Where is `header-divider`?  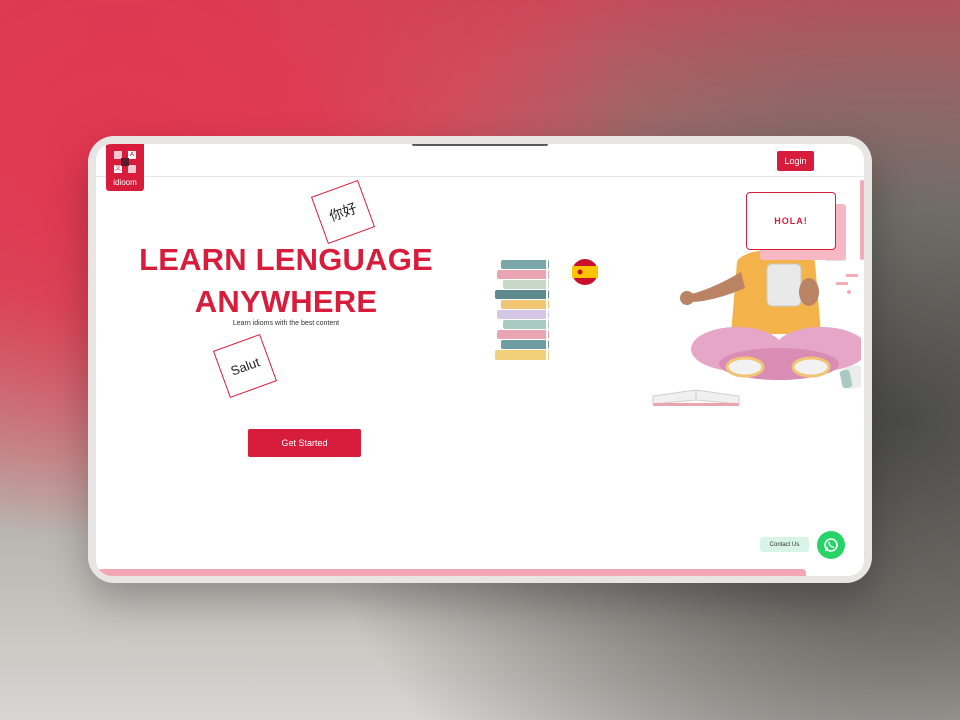
header-divider is located at coordinates (480, 176).